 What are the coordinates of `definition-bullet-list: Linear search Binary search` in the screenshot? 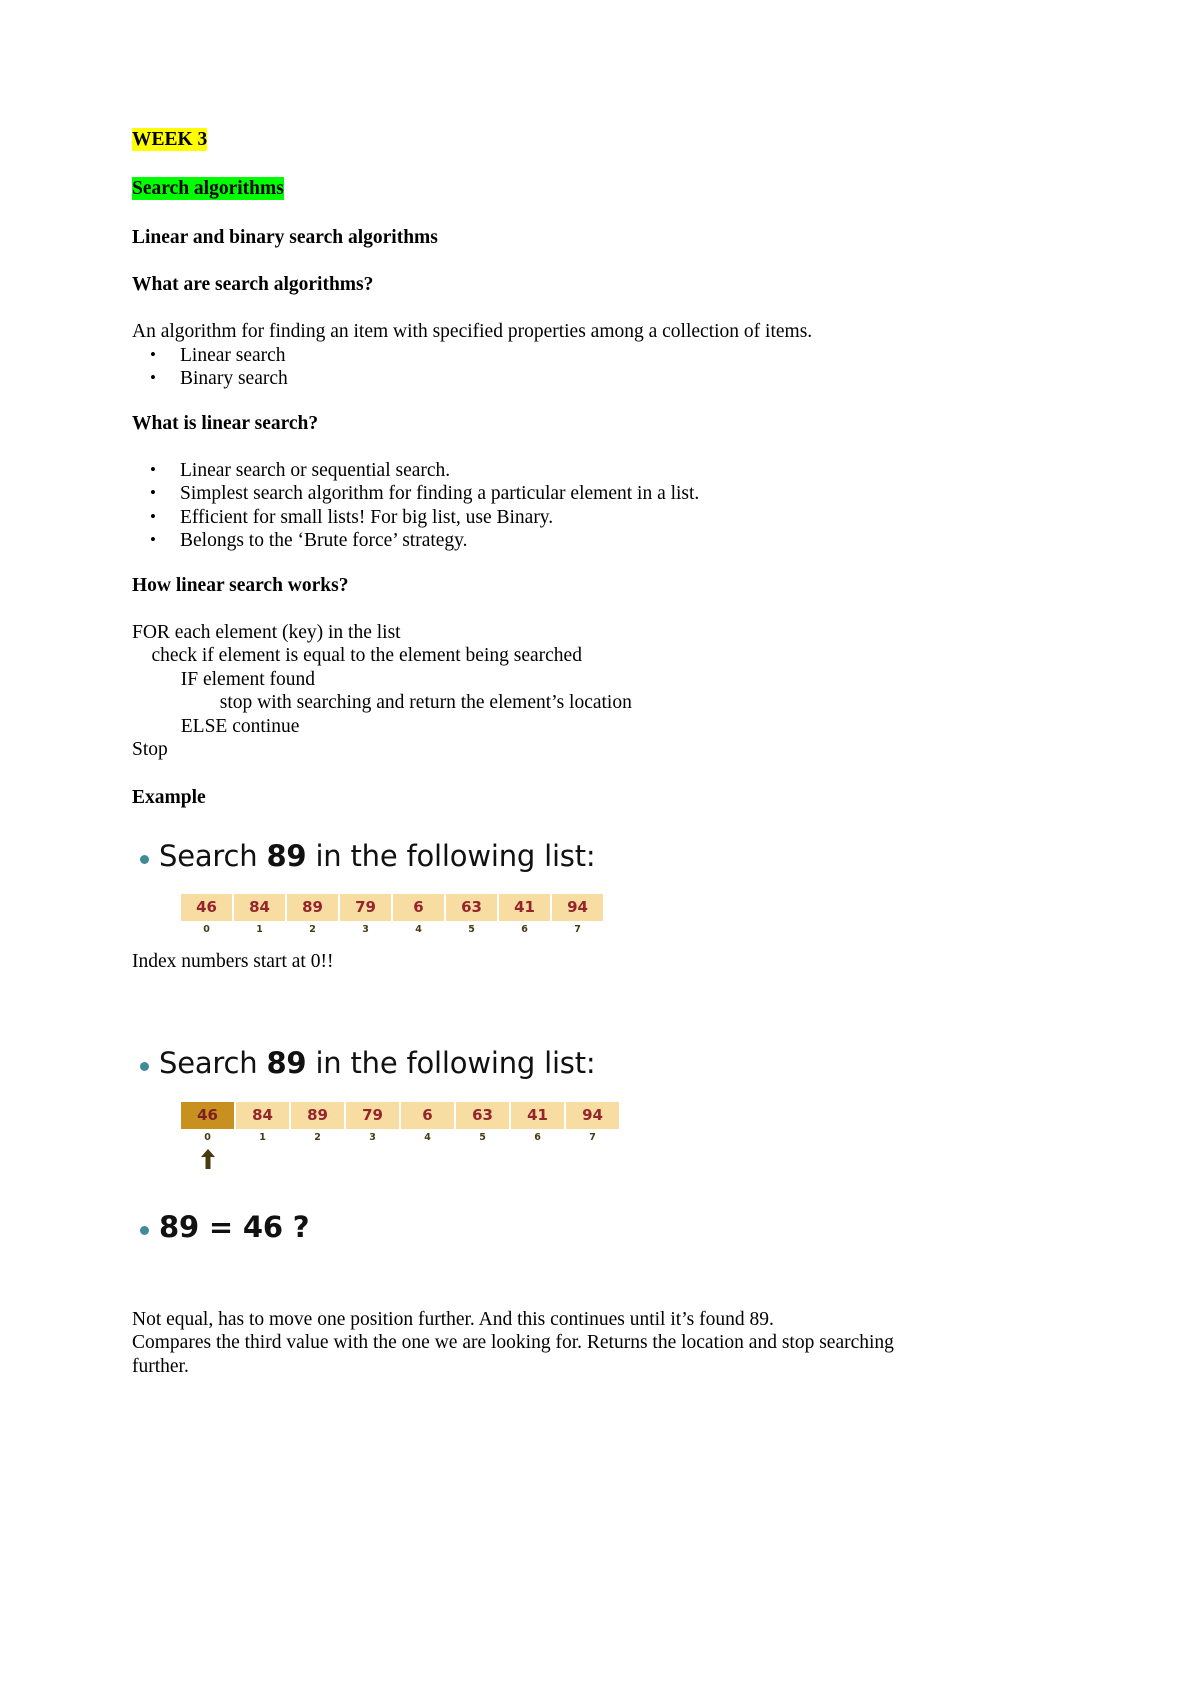 It's located at (538, 367).